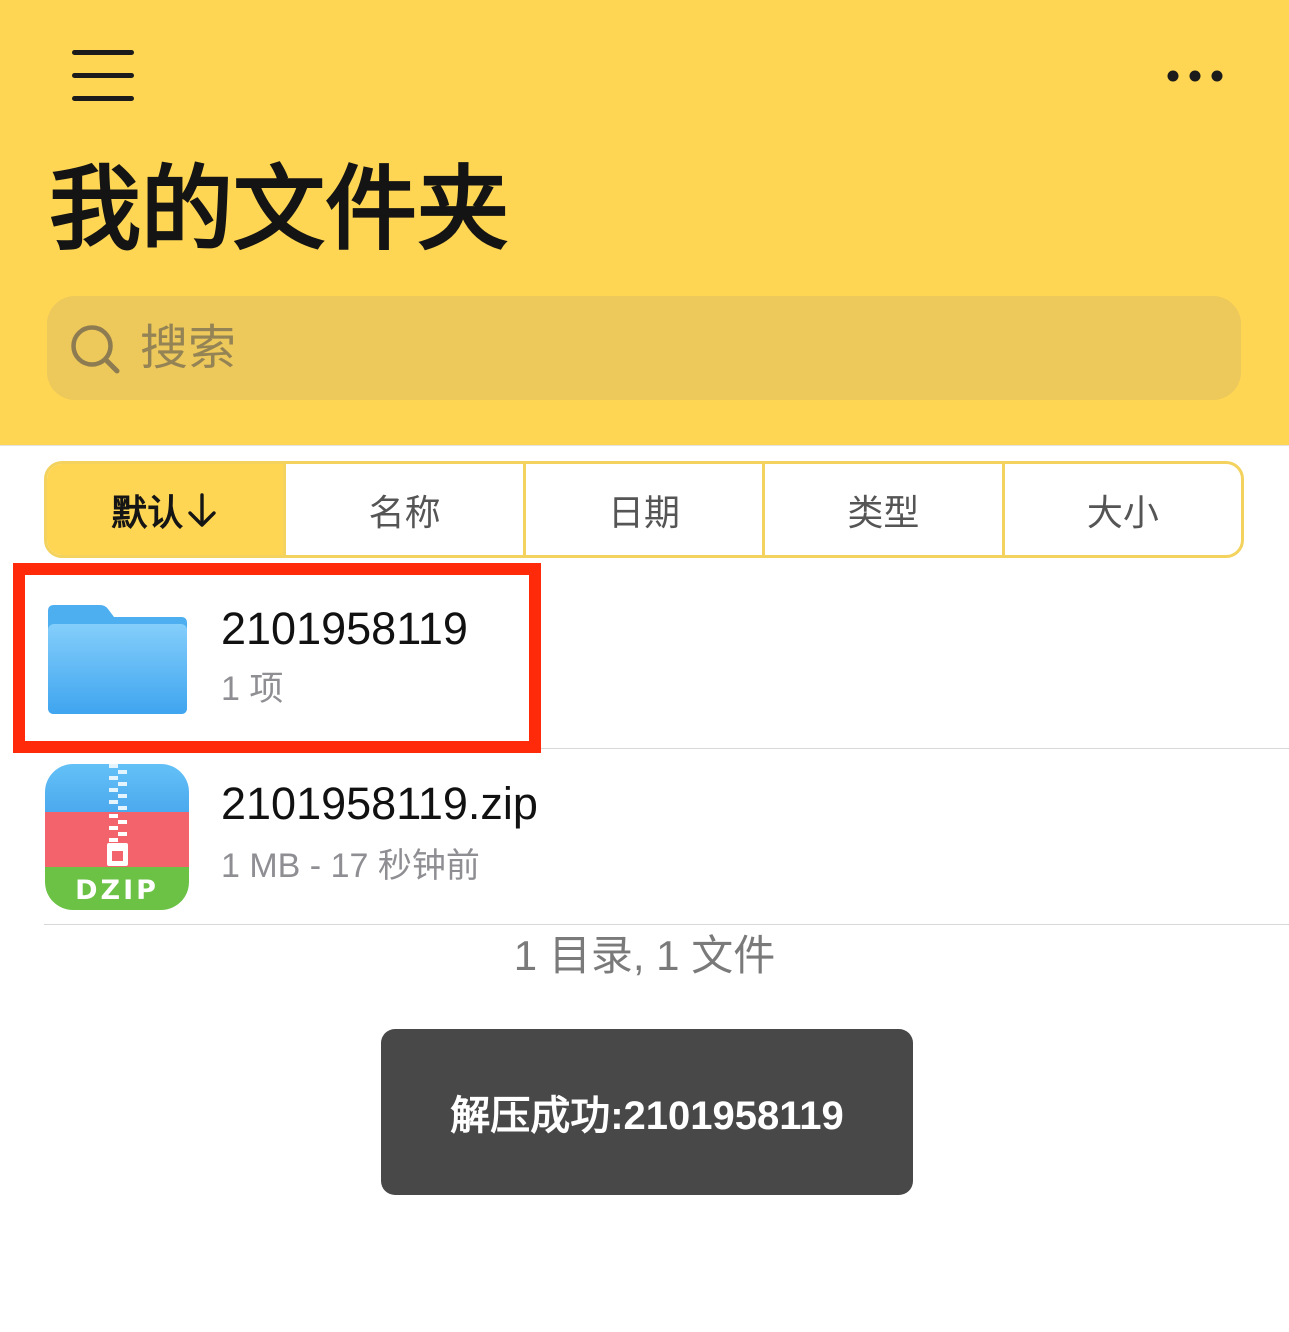  Describe the element at coordinates (279, 210) in the screenshot. I see `page-title: 我的文件夹` at that location.